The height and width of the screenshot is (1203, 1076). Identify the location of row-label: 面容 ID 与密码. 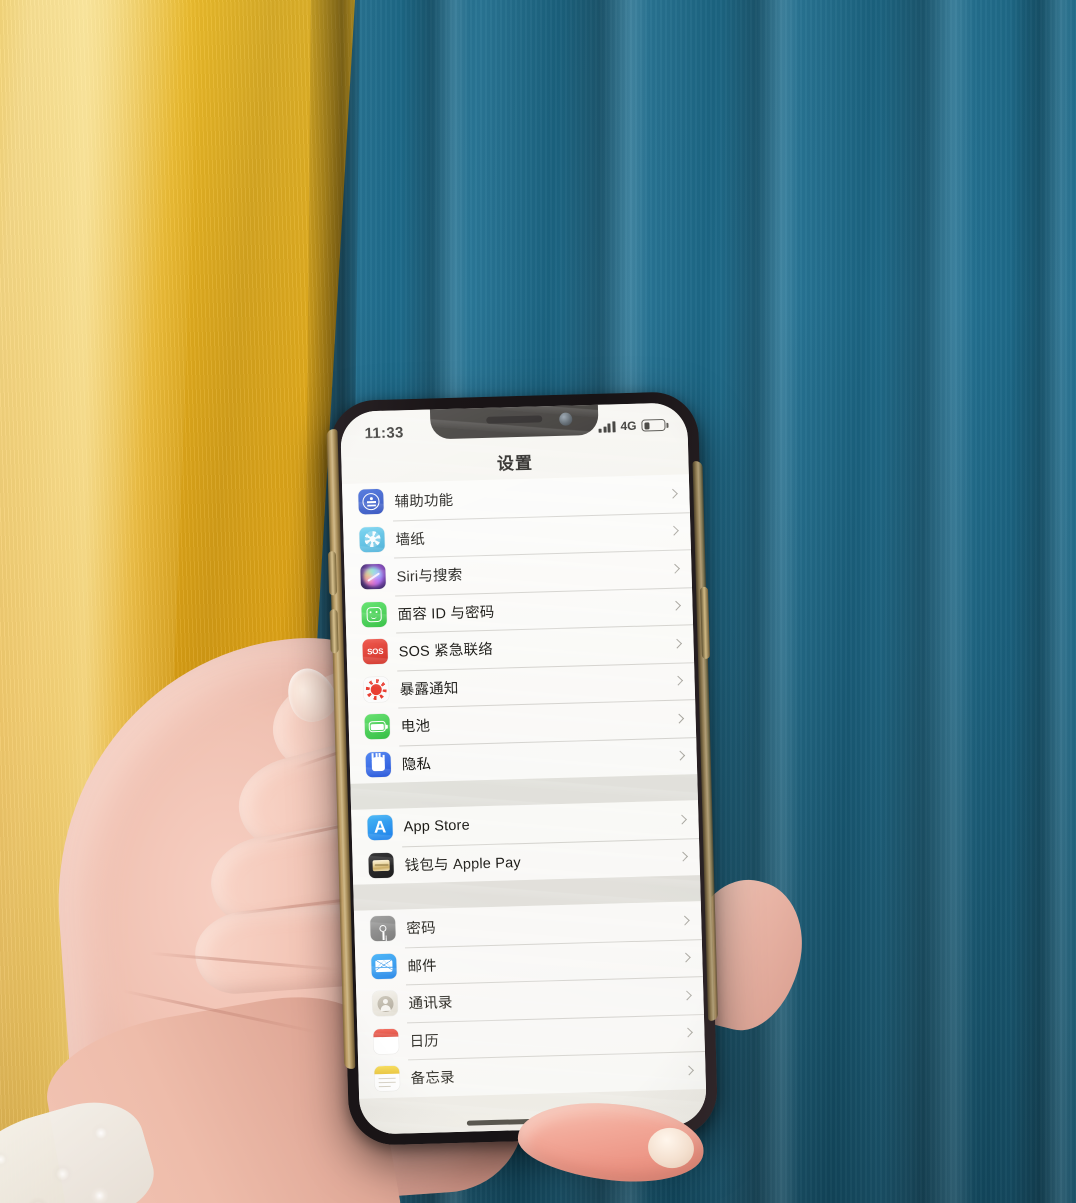
(446, 614).